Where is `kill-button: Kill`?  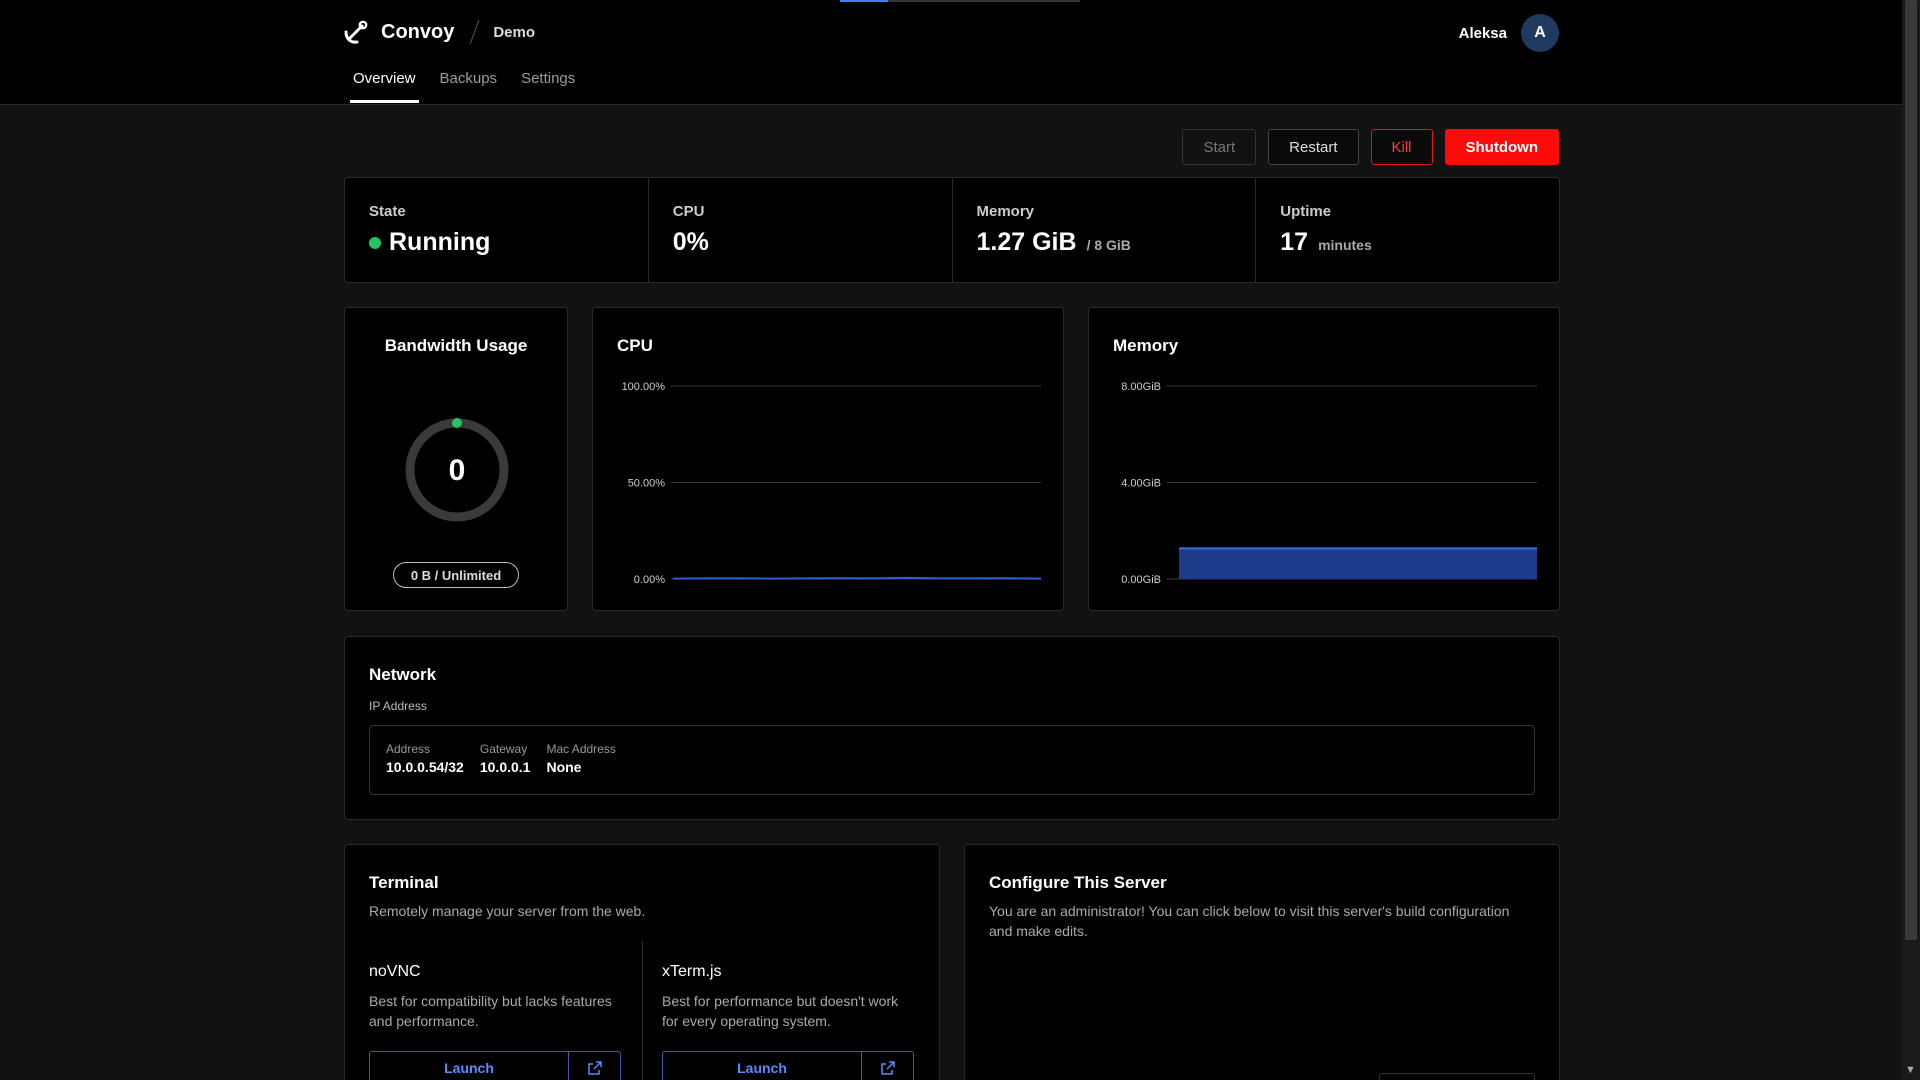
kill-button: Kill is located at coordinates (1401, 147).